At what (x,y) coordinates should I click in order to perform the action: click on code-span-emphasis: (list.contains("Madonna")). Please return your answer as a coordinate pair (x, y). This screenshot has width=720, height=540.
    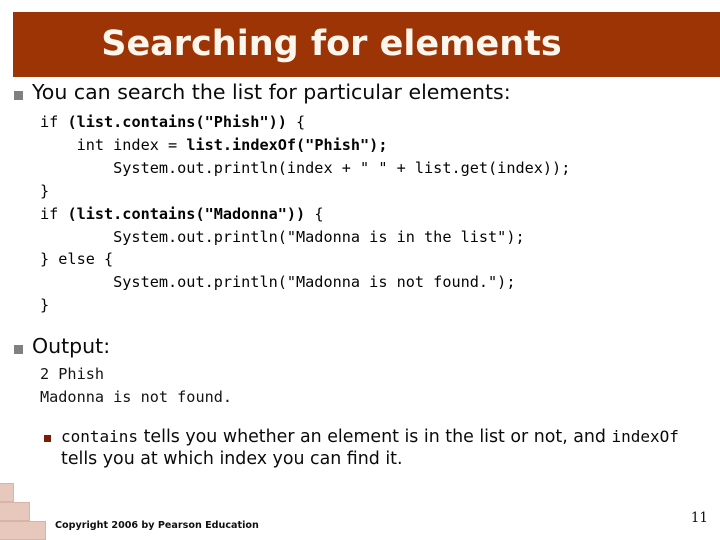
    Looking at the image, I should click on (191, 213).